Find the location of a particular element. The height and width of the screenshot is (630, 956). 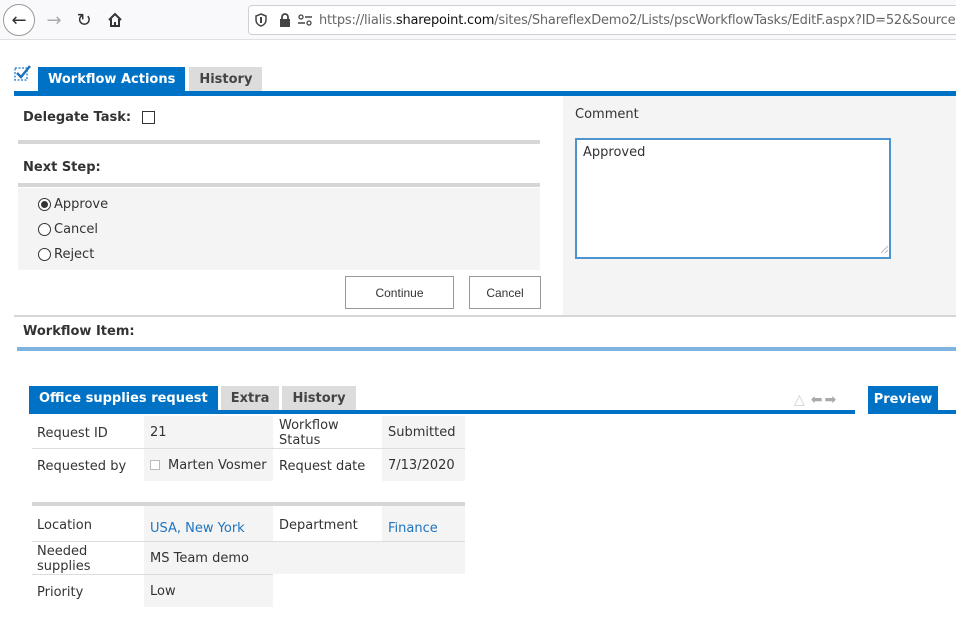

reload-icon: ↻ is located at coordinates (84, 20).